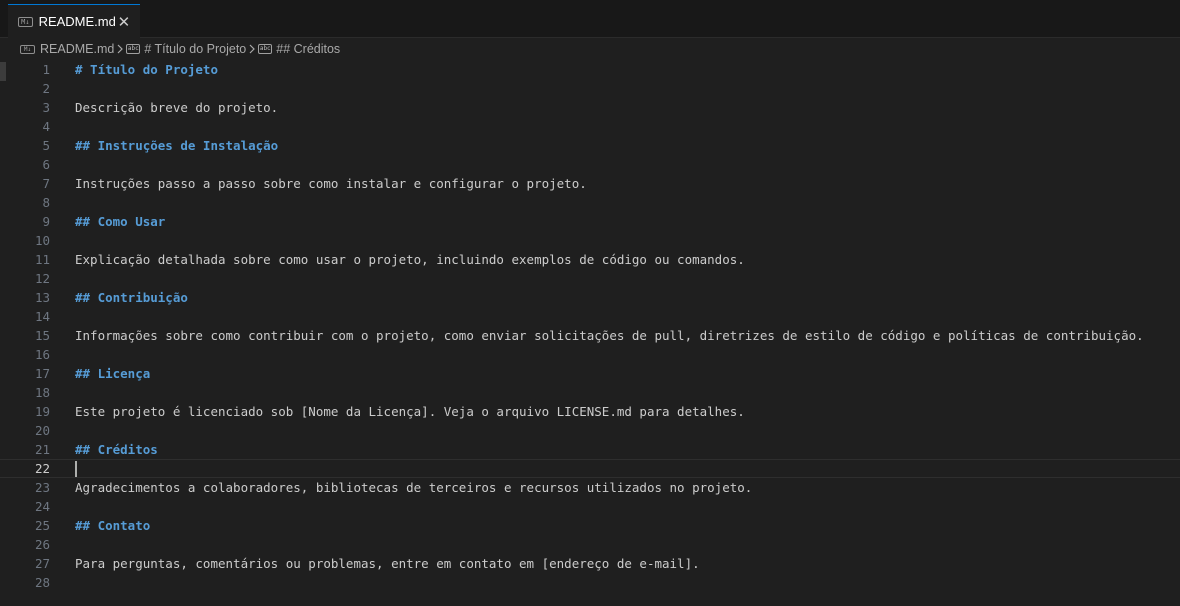 The height and width of the screenshot is (606, 1180). What do you see at coordinates (590, 69) in the screenshot?
I see `editor-line: 1 # Título do Projeto` at bounding box center [590, 69].